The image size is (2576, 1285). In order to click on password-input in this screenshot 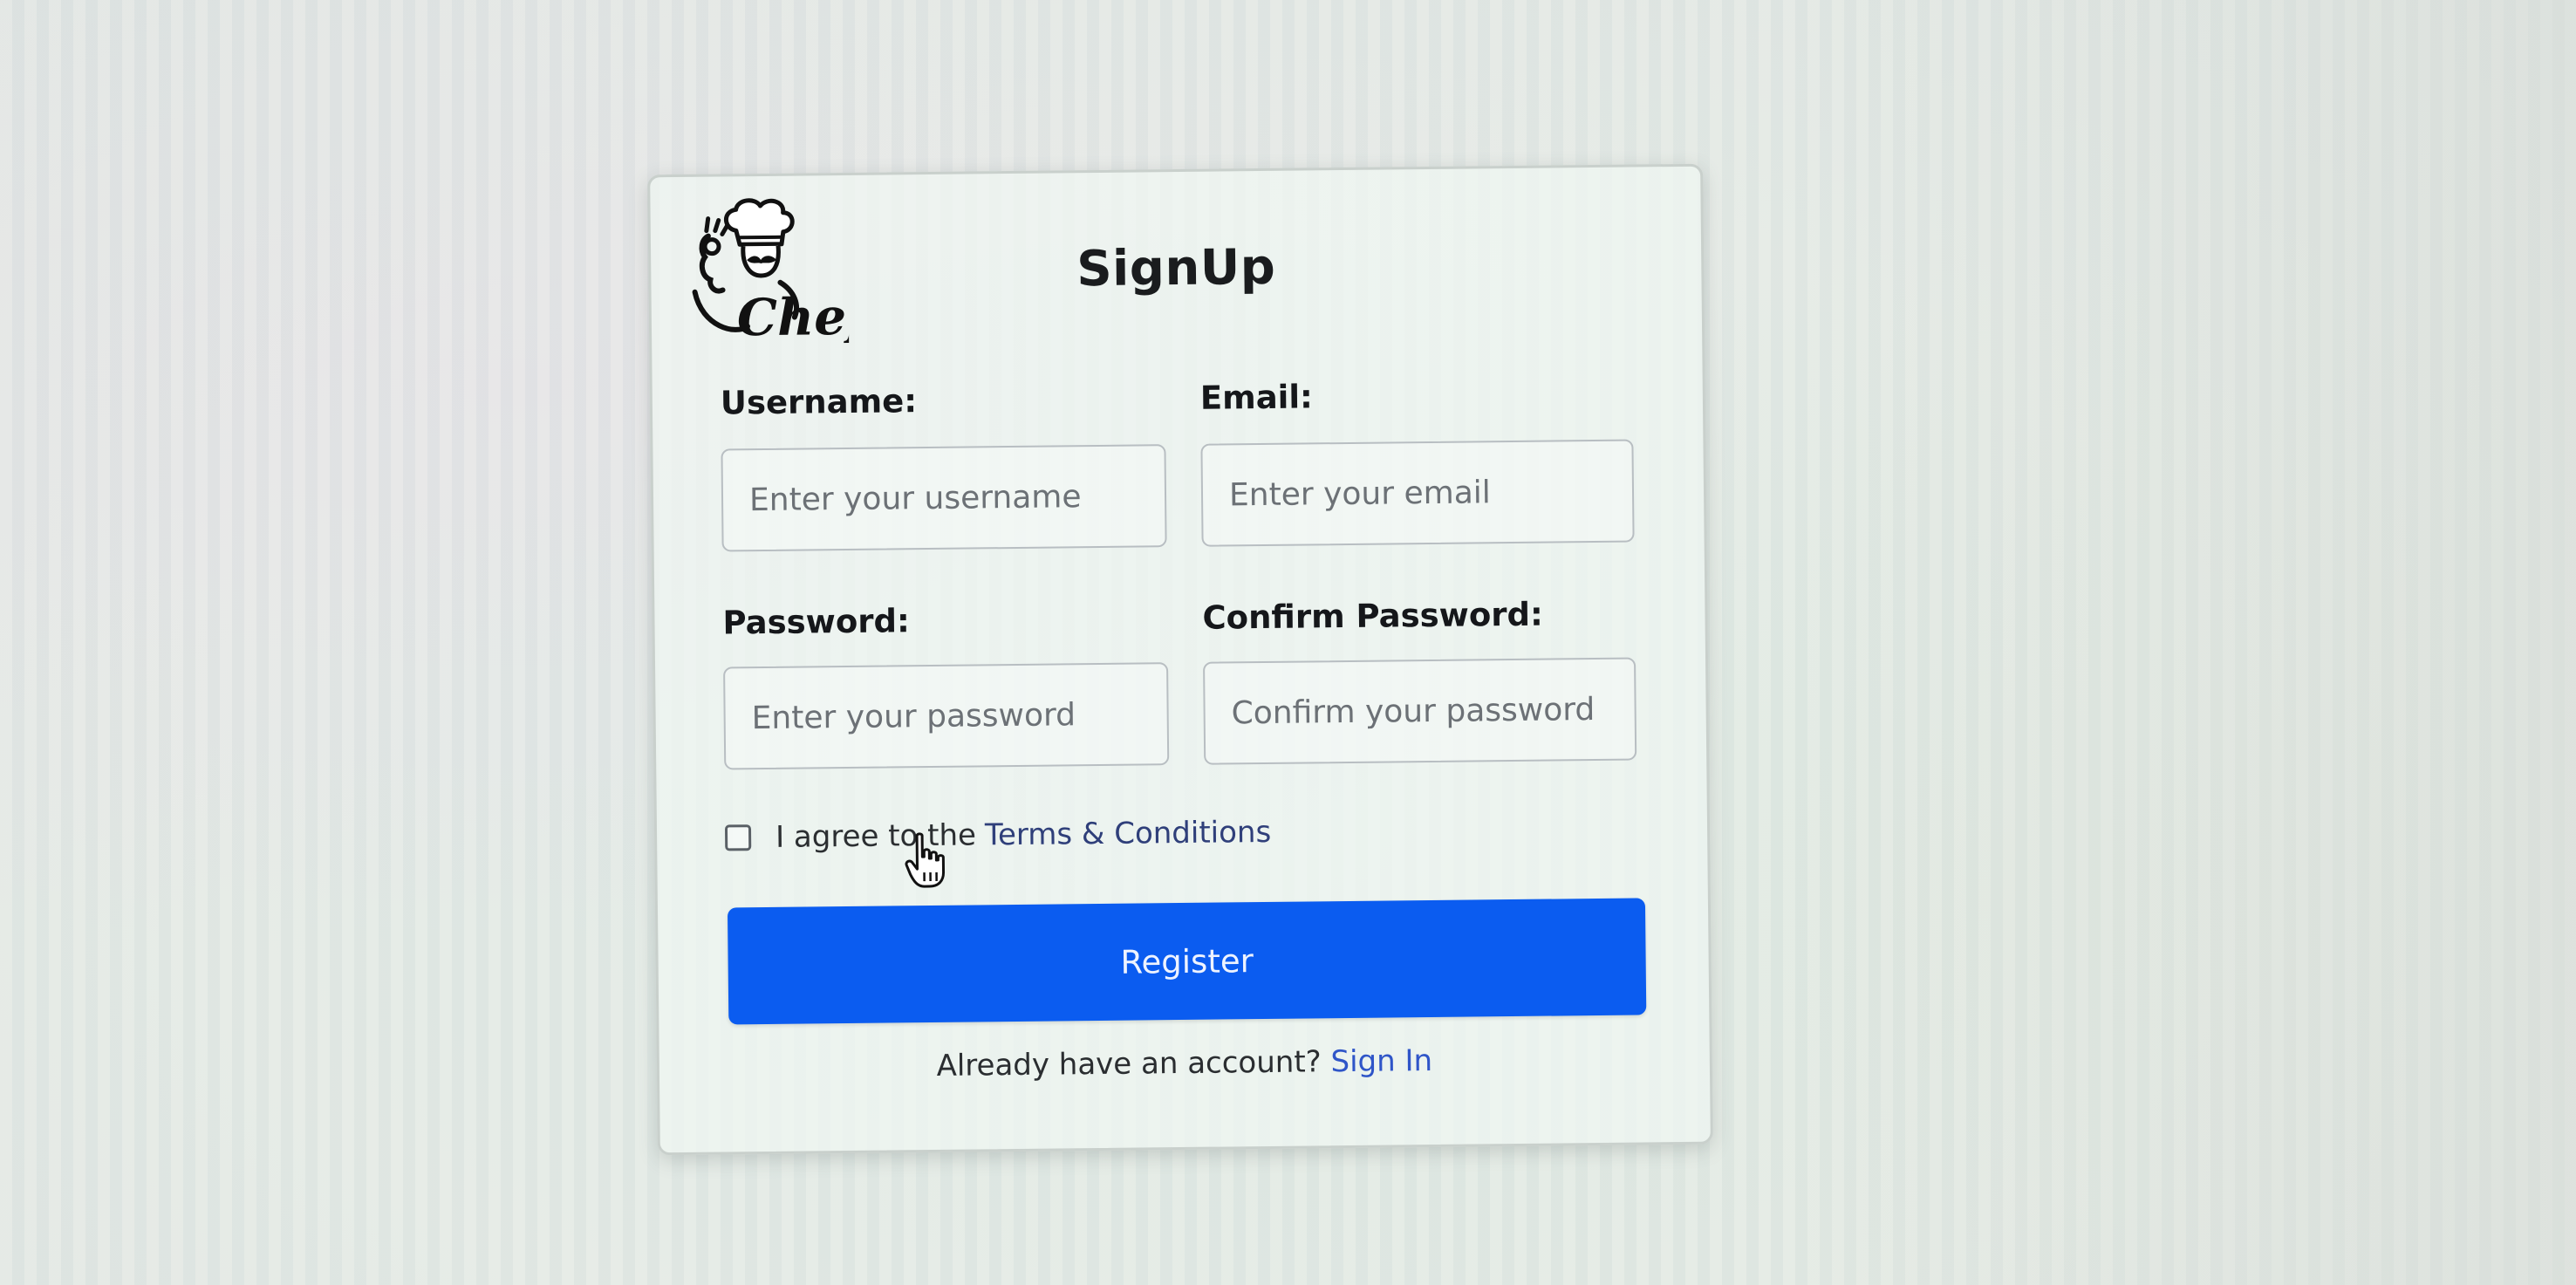, I will do `click(946, 716)`.